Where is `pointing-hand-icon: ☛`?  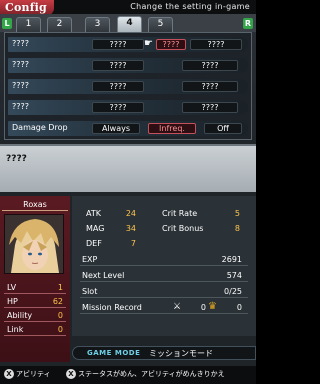
pointing-hand-icon: ☛ is located at coordinates (148, 43).